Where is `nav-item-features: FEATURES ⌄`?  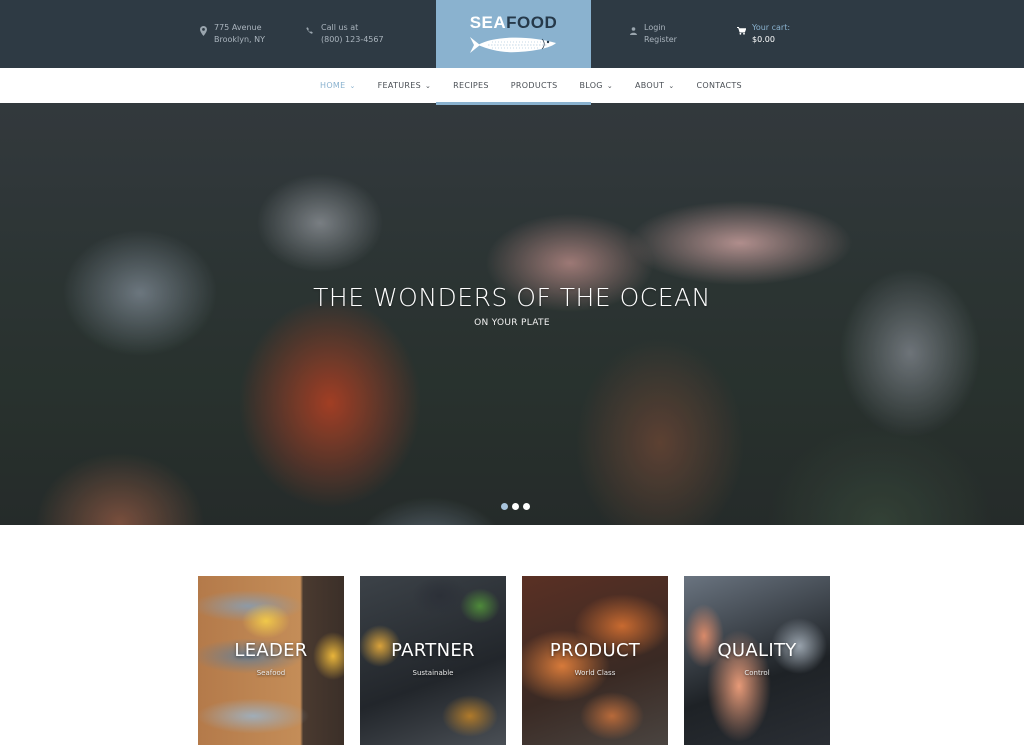 nav-item-features: FEATURES ⌄ is located at coordinates (405, 85).